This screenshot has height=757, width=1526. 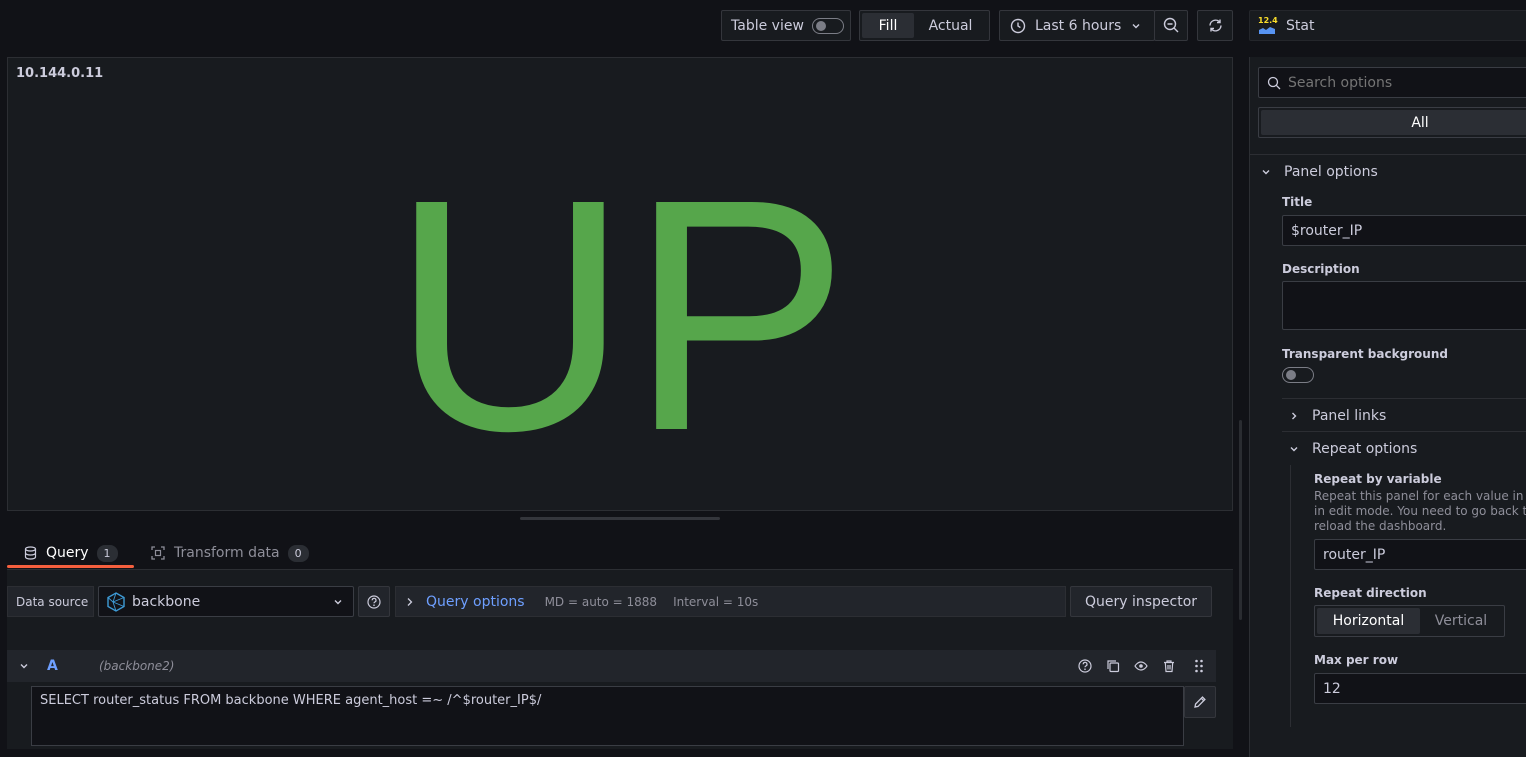 I want to click on zoom-out-button, so click(x=1171, y=25).